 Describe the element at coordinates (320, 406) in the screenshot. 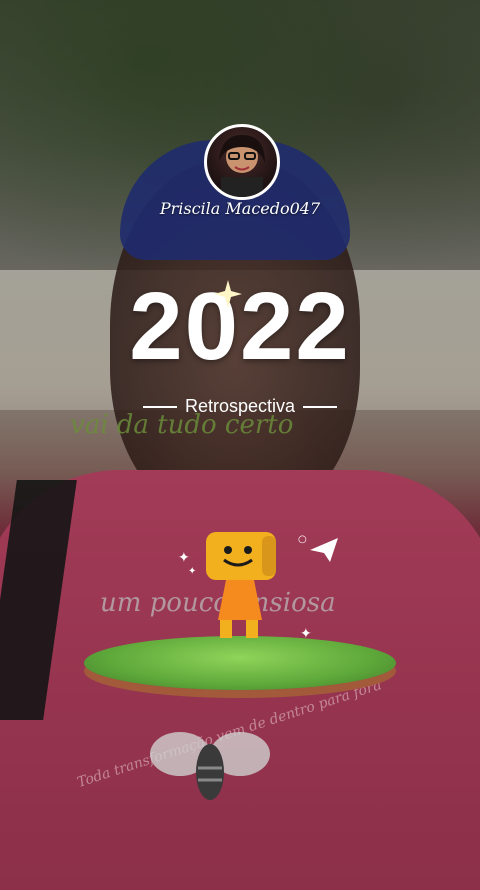

I see `divider-right` at that location.